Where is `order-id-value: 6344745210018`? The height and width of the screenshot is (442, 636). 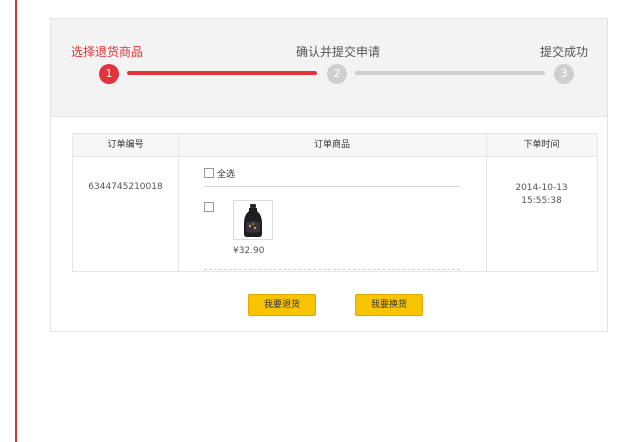 order-id-value: 6344745210018 is located at coordinates (125, 187).